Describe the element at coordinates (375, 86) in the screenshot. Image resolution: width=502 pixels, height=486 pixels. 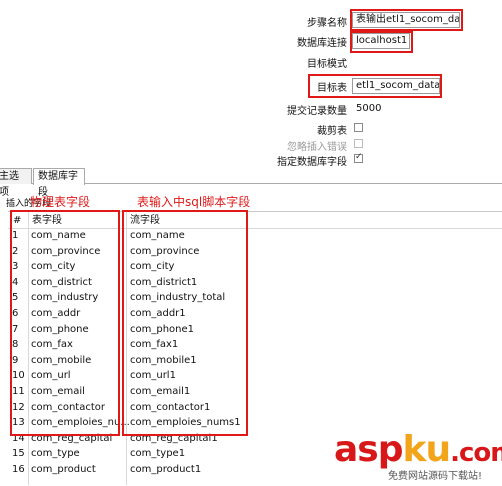
I see `target-table-highlight` at that location.